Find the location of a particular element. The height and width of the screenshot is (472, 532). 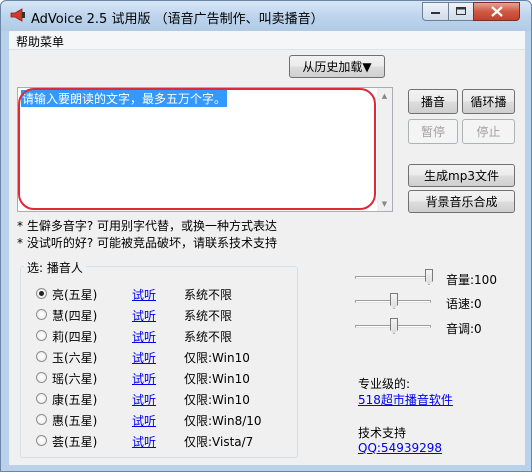

speed-slider is located at coordinates (394, 302).